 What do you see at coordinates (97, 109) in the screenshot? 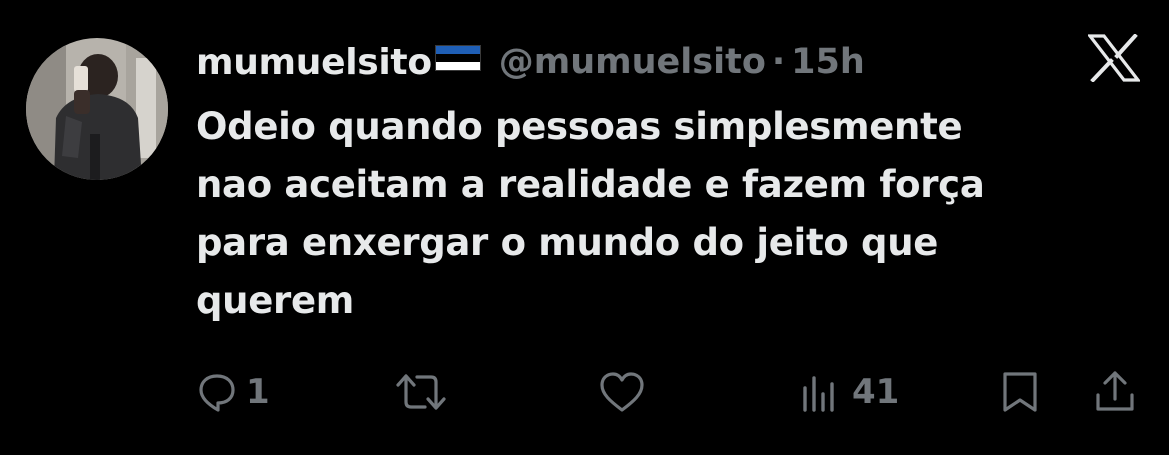
I see `avatar` at bounding box center [97, 109].